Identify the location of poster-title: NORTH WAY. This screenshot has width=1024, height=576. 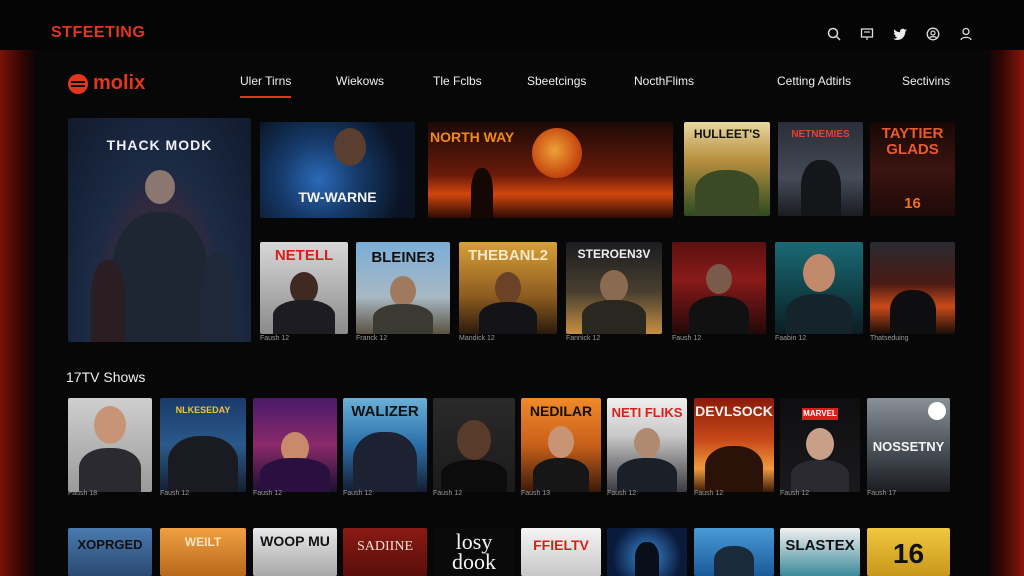
(472, 137).